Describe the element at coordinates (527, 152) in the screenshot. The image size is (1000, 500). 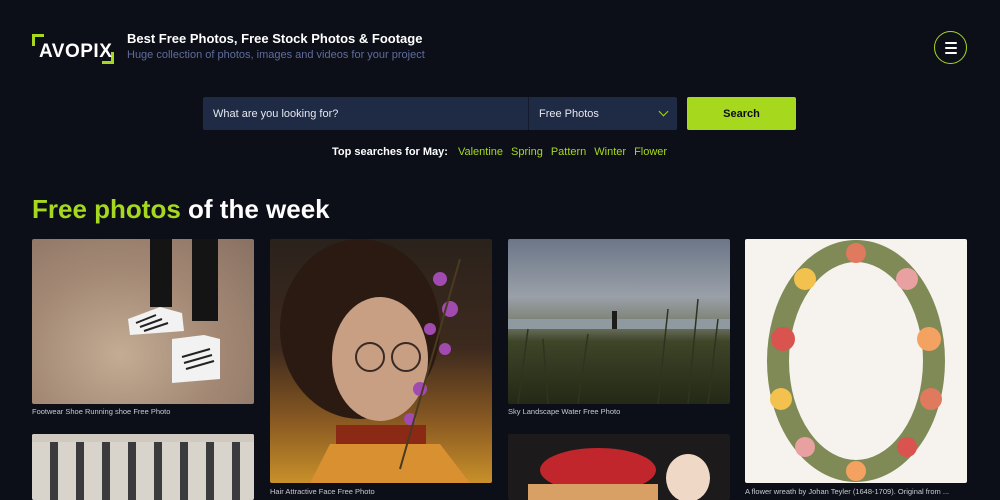
I see `top-search-tag-spring: Spring` at that location.